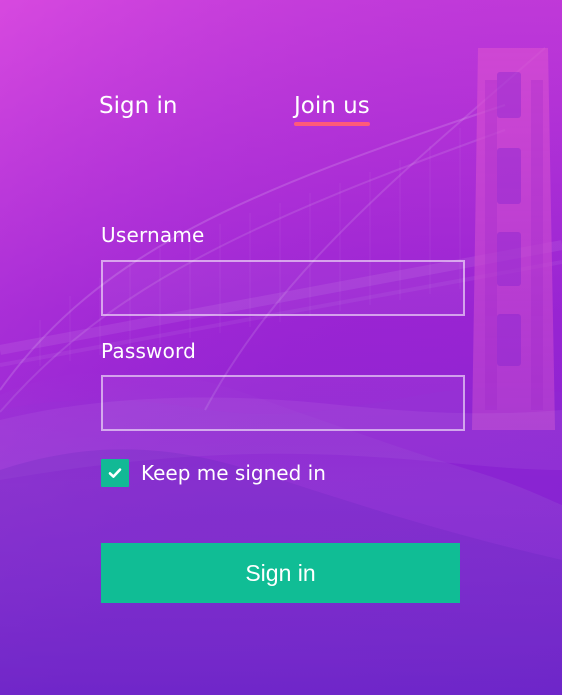  Describe the element at coordinates (233, 473) in the screenshot. I see `keep-signed-in-label: Keep me signed in` at that location.